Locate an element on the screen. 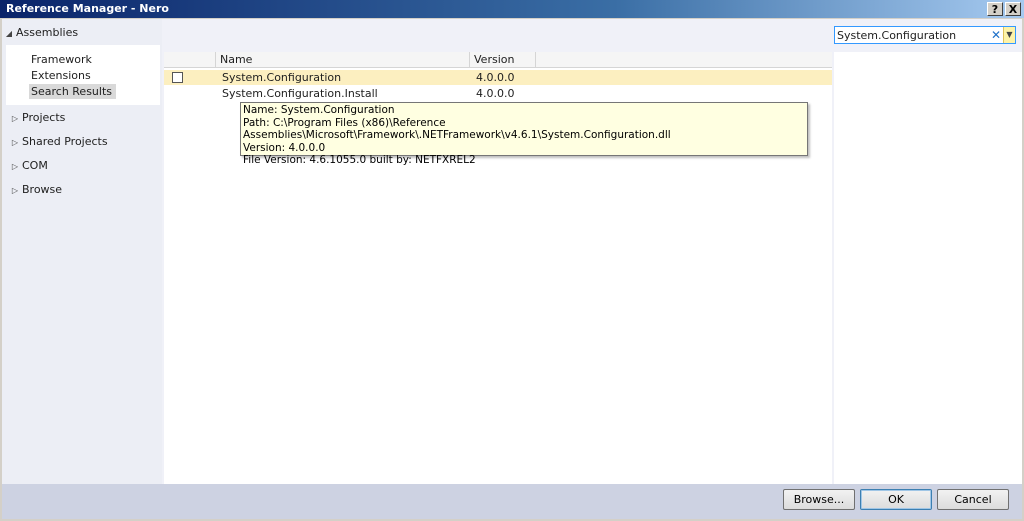  nav-com: ▷ COM is located at coordinates (28, 166).